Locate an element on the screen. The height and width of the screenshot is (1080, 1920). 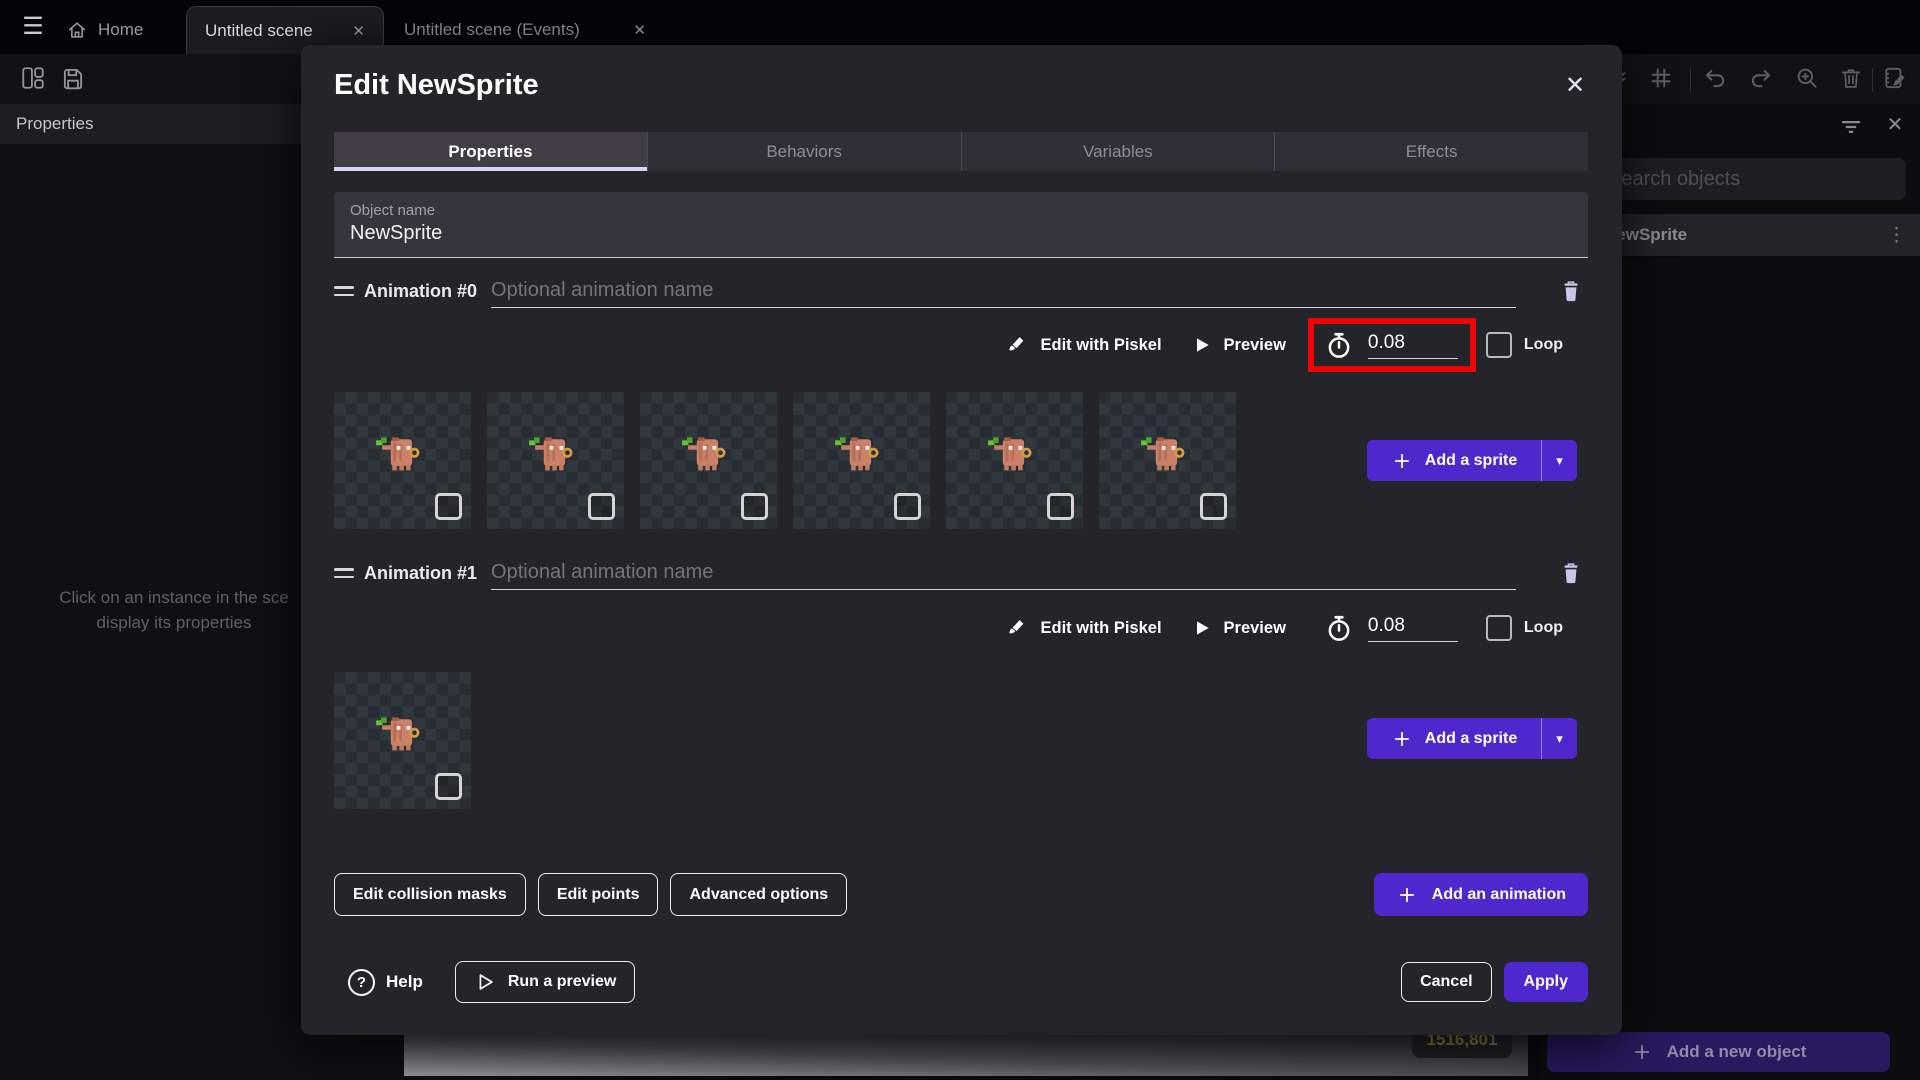
help-button: ? Help is located at coordinates (385, 982).